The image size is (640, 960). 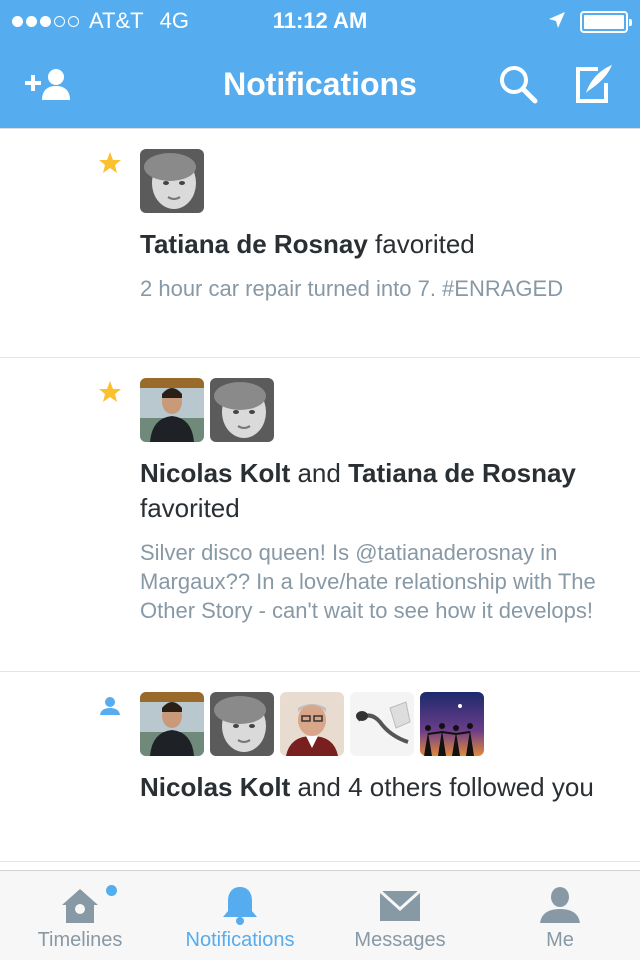 I want to click on tab-label: Me, so click(x=560, y=940).